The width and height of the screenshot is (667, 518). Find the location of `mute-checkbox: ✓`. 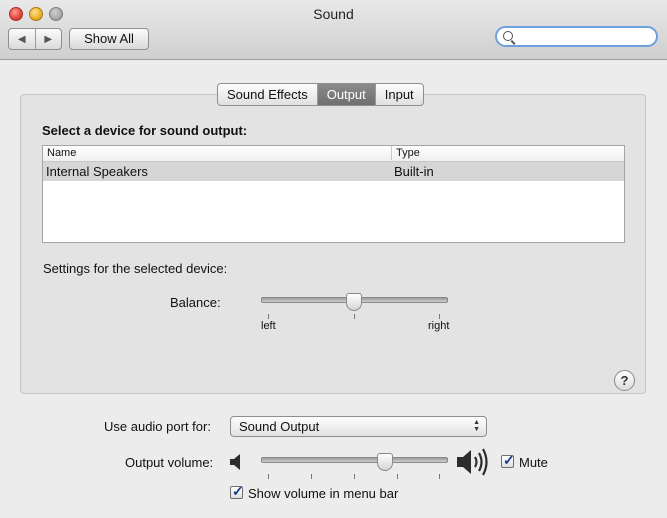

mute-checkbox: ✓ is located at coordinates (508, 460).